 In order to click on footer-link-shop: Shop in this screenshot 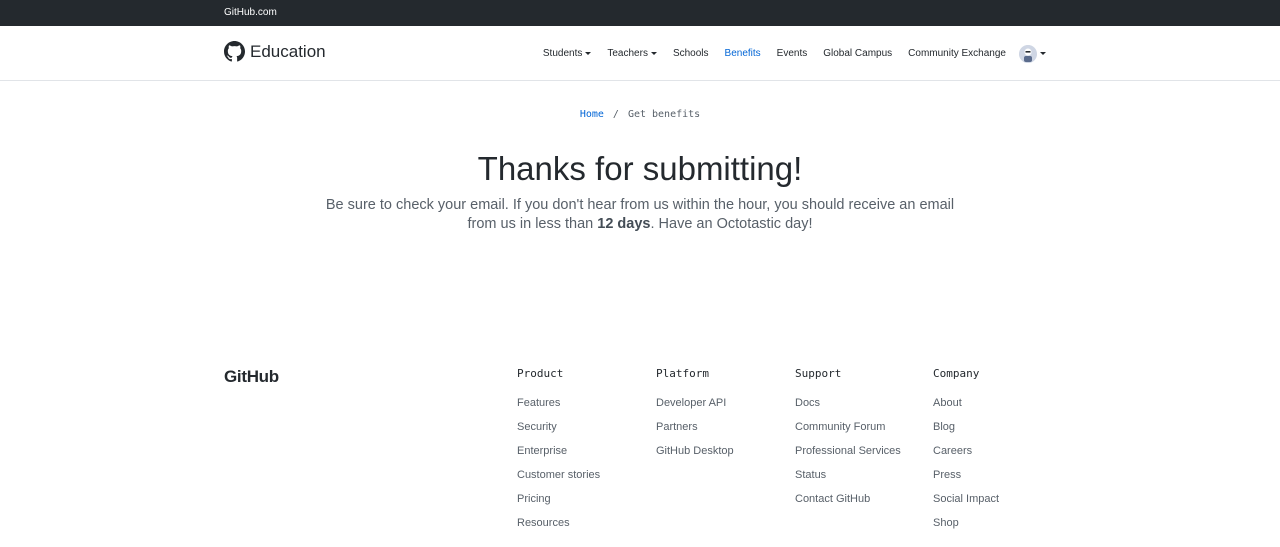, I will do `click(946, 523)`.